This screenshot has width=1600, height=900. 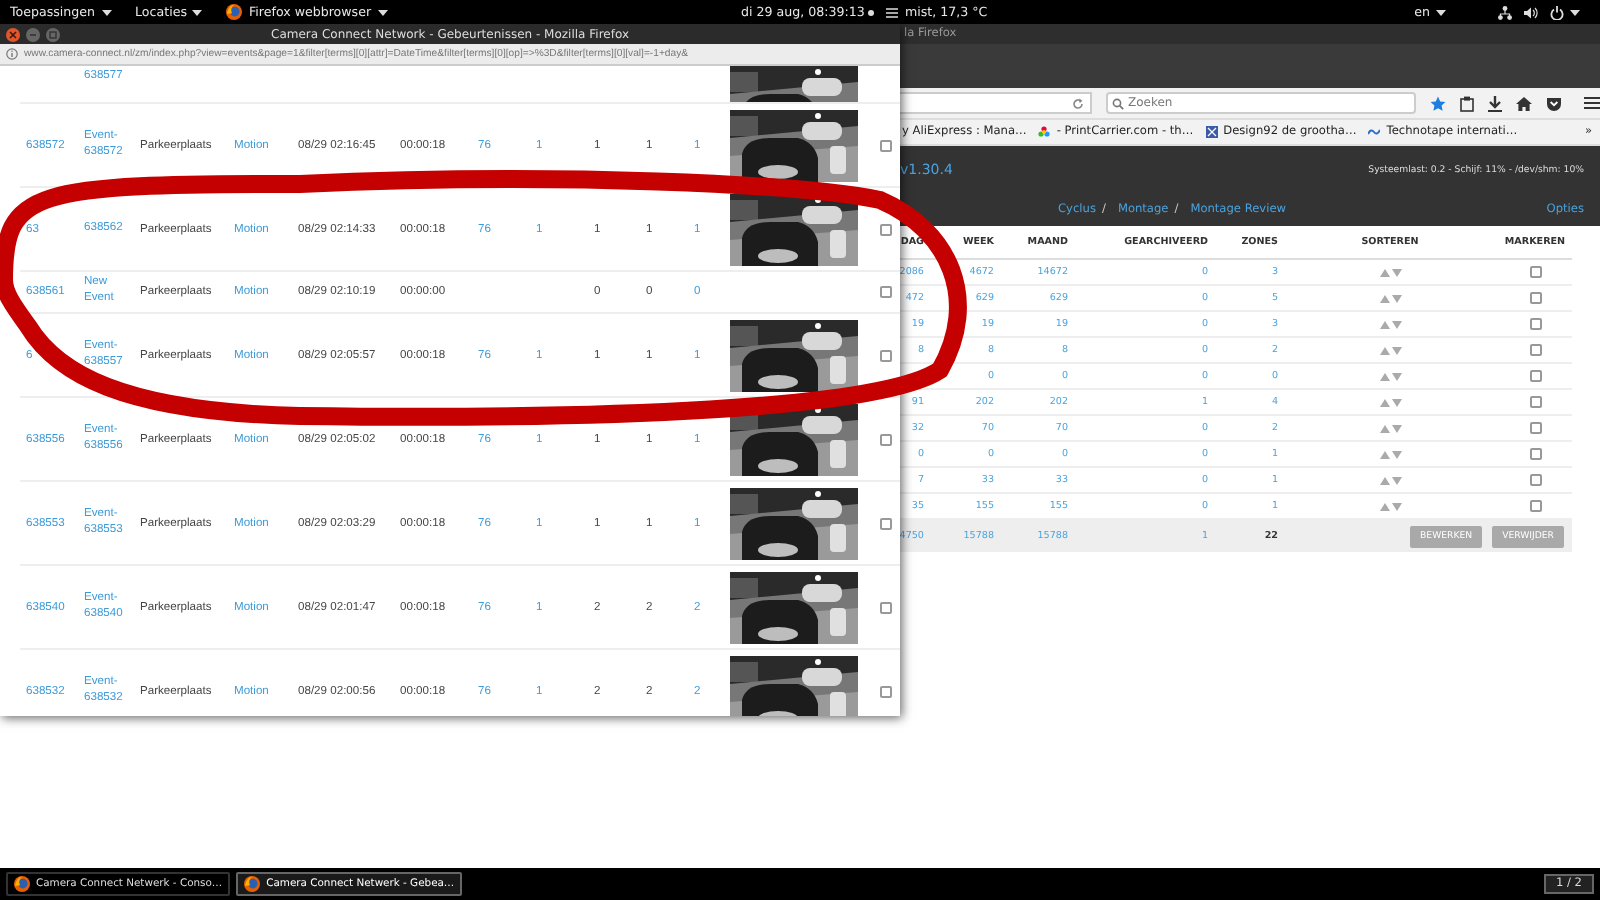 What do you see at coordinates (1565, 12) in the screenshot?
I see `system-menu-button` at bounding box center [1565, 12].